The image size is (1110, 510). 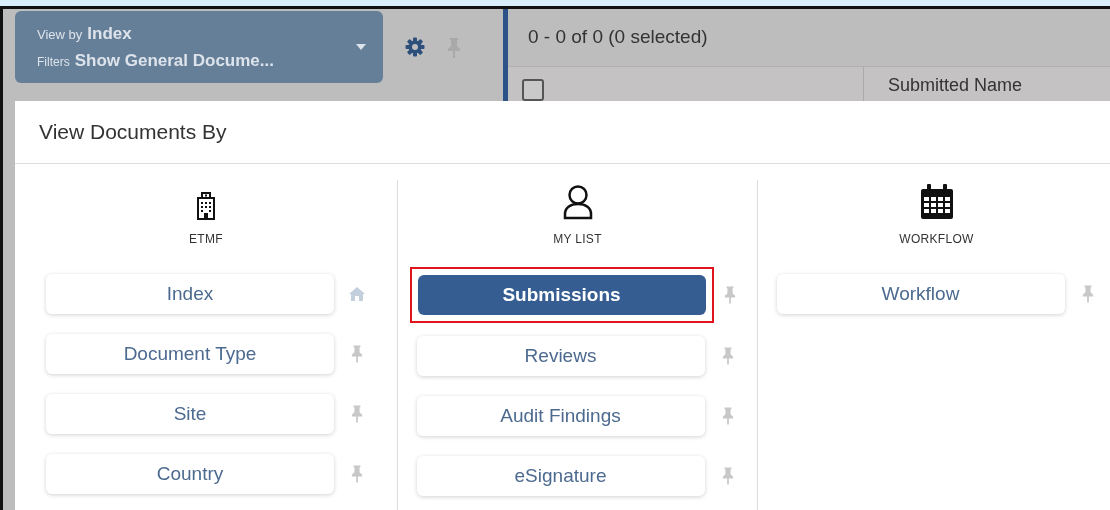 What do you see at coordinates (560, 476) in the screenshot?
I see `view-option-button: eSignature` at bounding box center [560, 476].